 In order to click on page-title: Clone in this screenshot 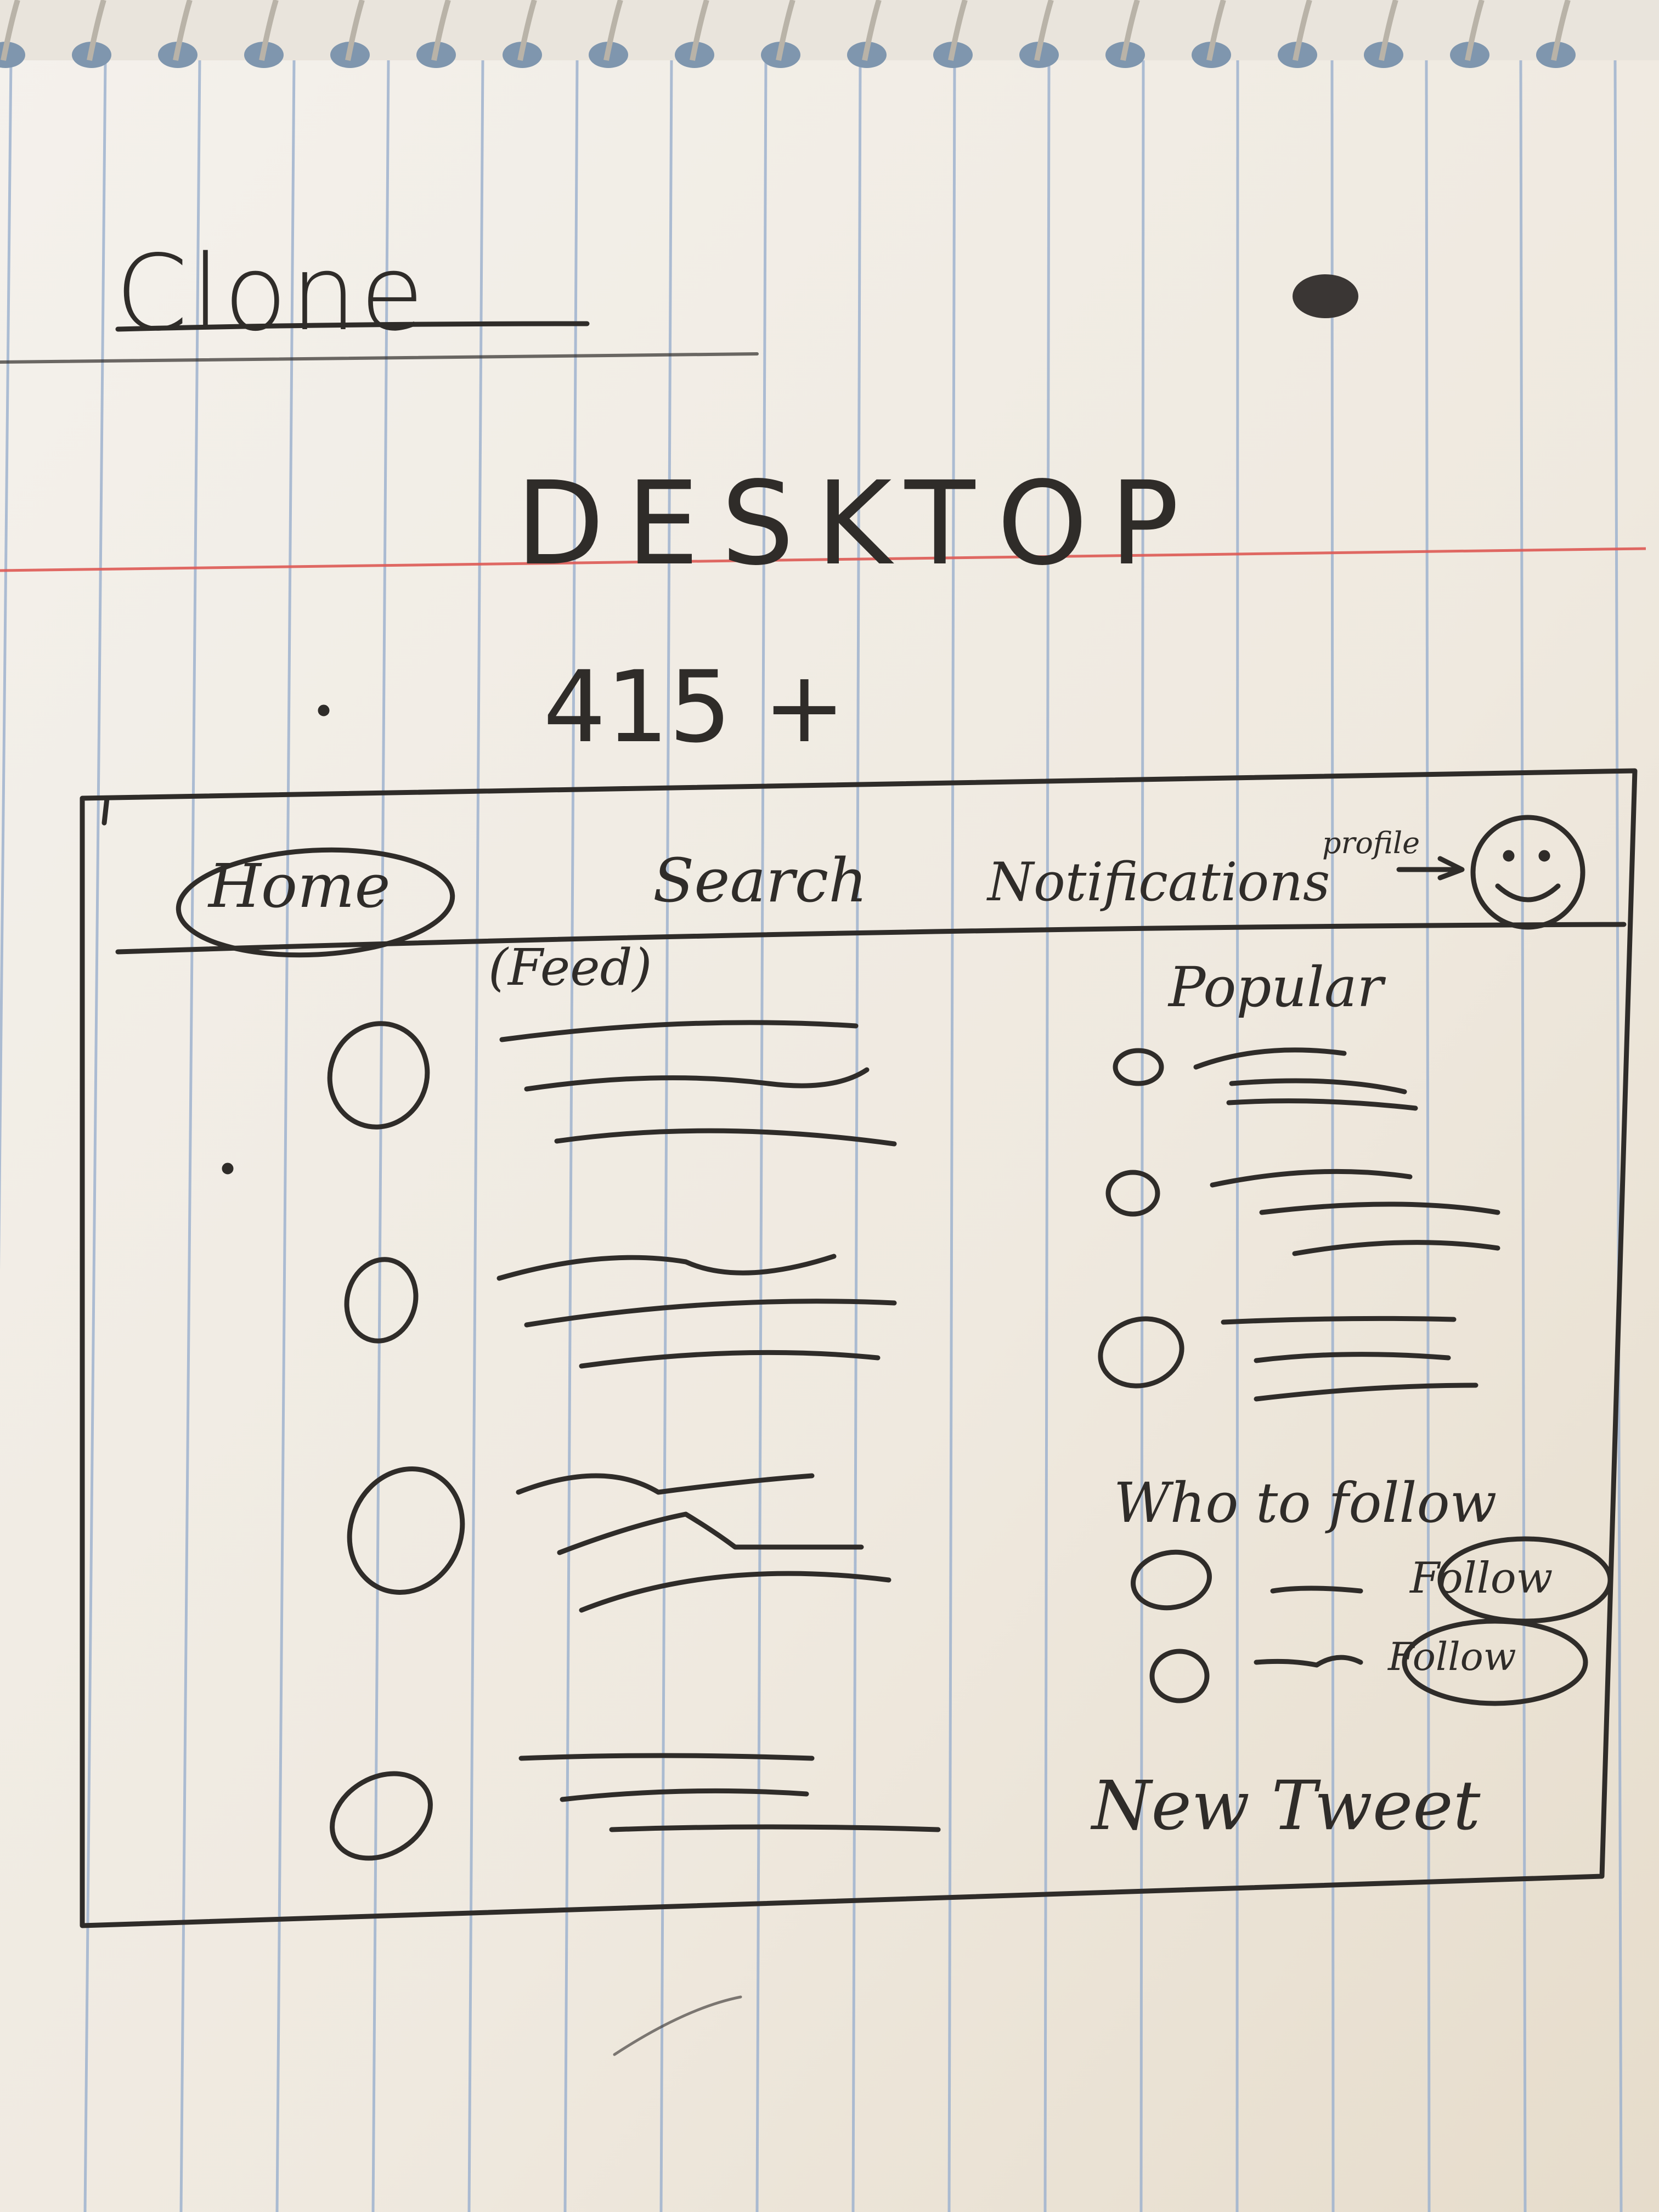, I will do `click(271, 294)`.